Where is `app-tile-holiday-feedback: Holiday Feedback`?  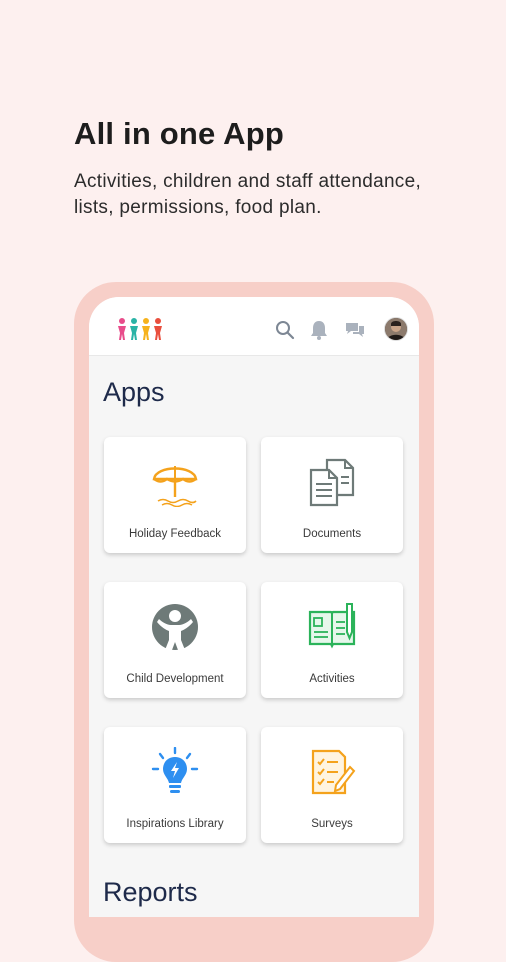
app-tile-holiday-feedback: Holiday Feedback is located at coordinates (175, 495).